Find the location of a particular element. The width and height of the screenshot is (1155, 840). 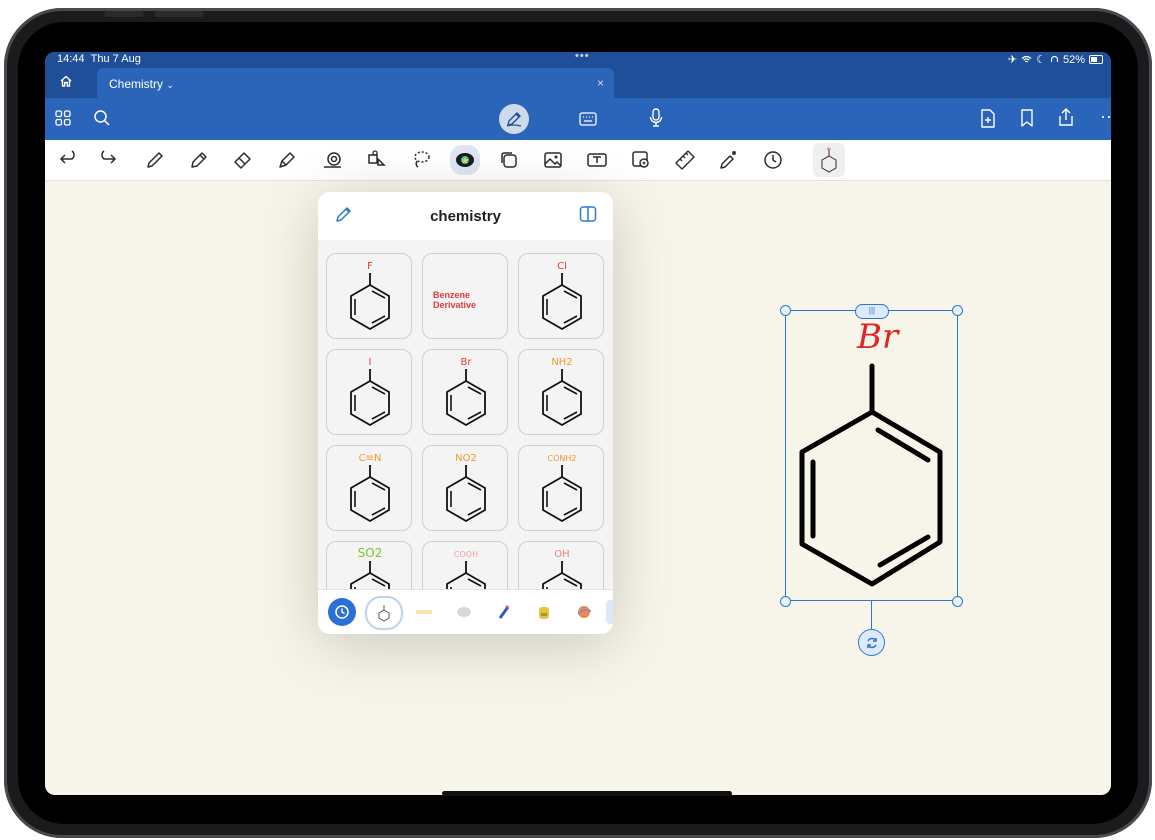

tab-bar: Chemistry ⌄ × is located at coordinates (578, 83).